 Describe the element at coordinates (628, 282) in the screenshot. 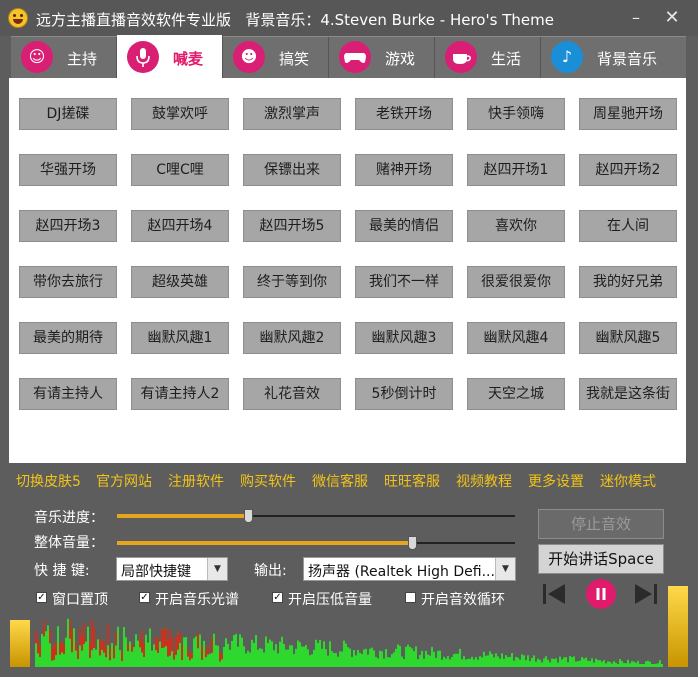

I see `sound-effect-button: 我的好兄弟` at that location.